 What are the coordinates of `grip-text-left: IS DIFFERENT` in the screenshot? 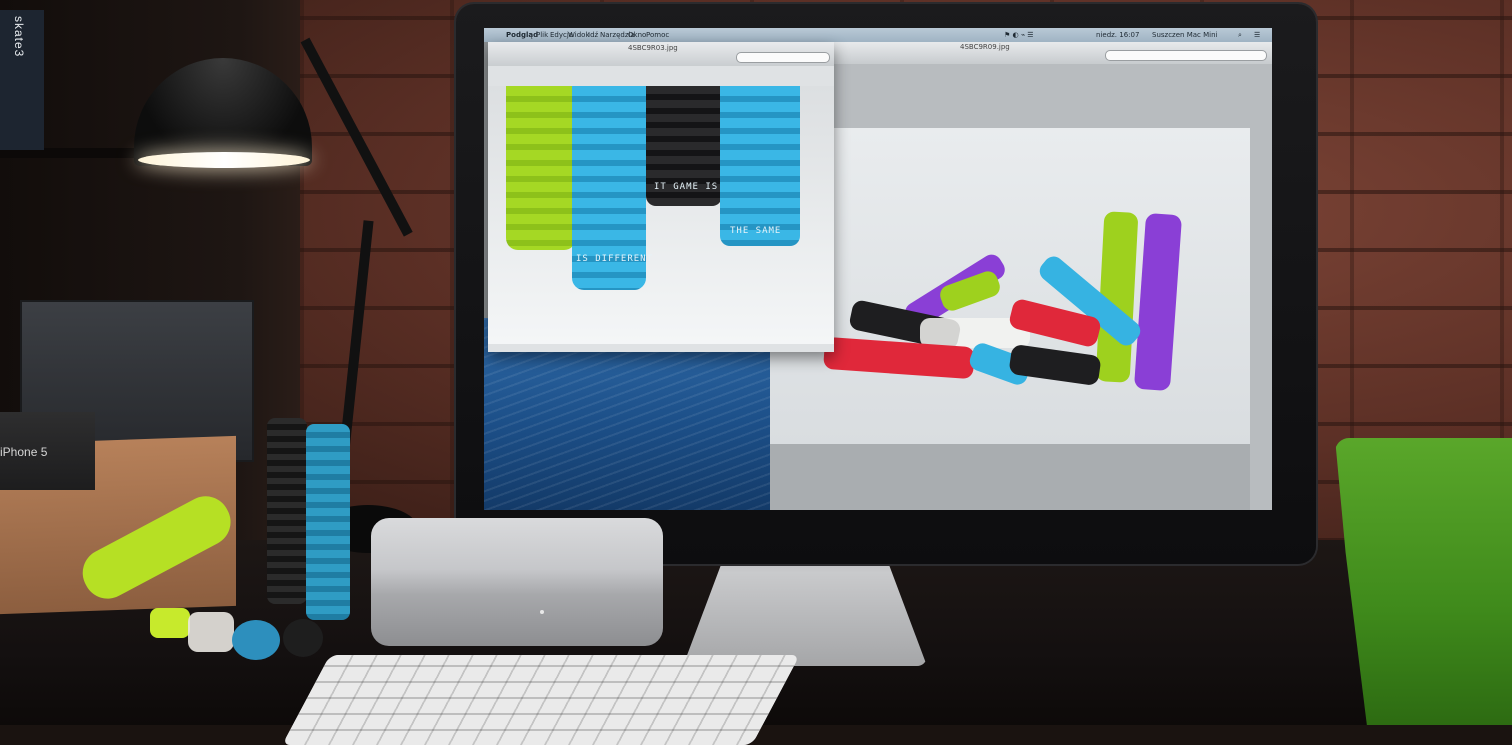 It's located at (615, 259).